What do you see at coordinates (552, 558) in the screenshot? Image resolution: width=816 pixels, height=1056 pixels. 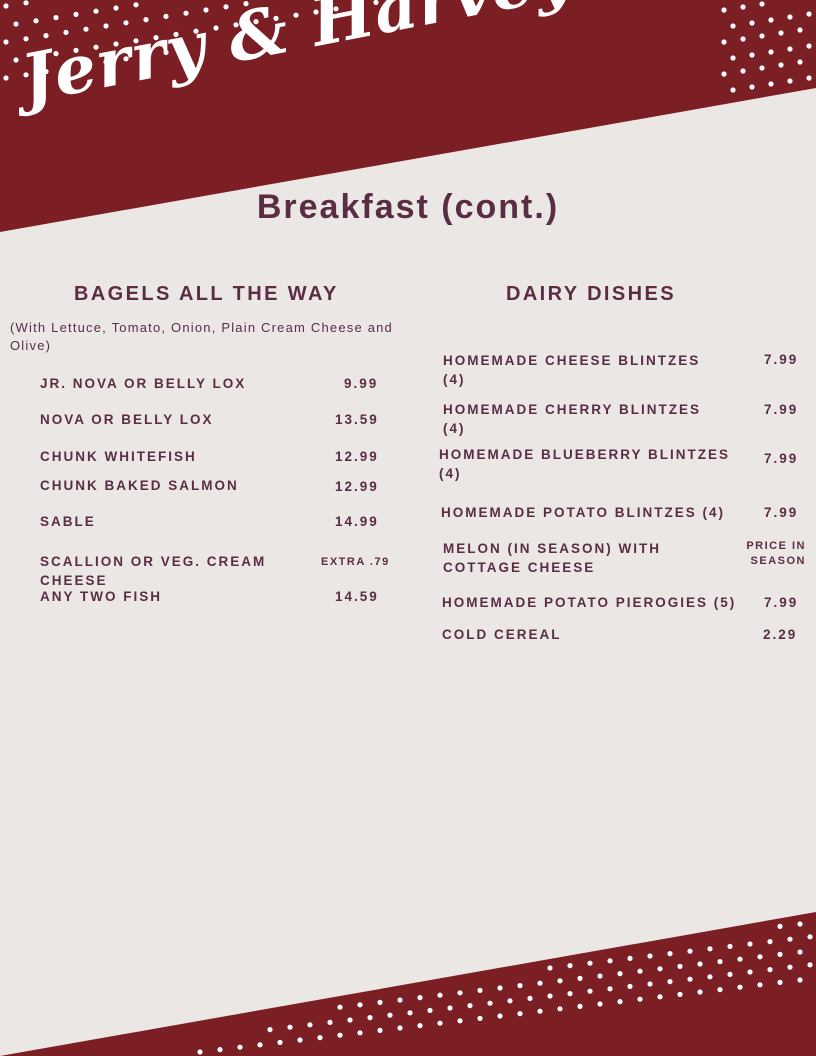 I see `menu-item-name: MELON (IN SEASON) WITH COTTAGE CHEESE` at bounding box center [552, 558].